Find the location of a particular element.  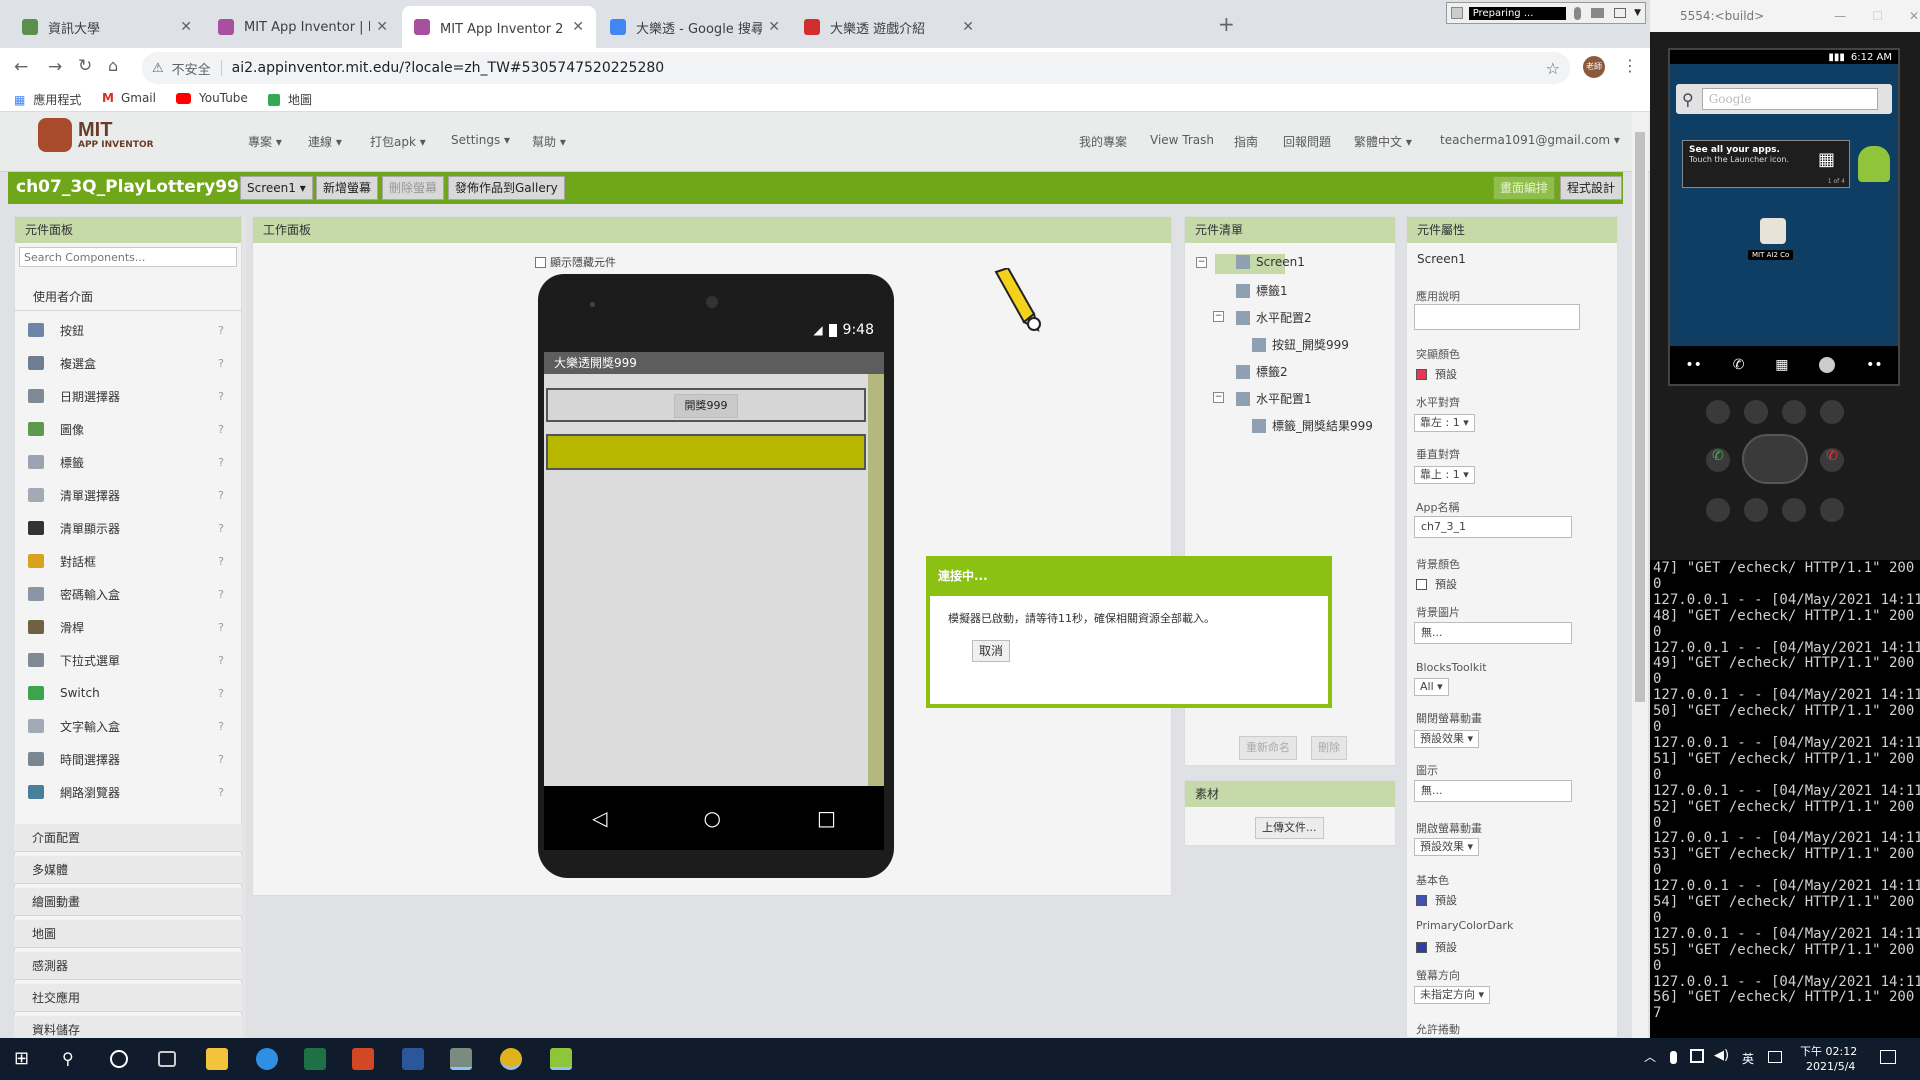

emu-end-call-button: ✆ is located at coordinates (1832, 460).